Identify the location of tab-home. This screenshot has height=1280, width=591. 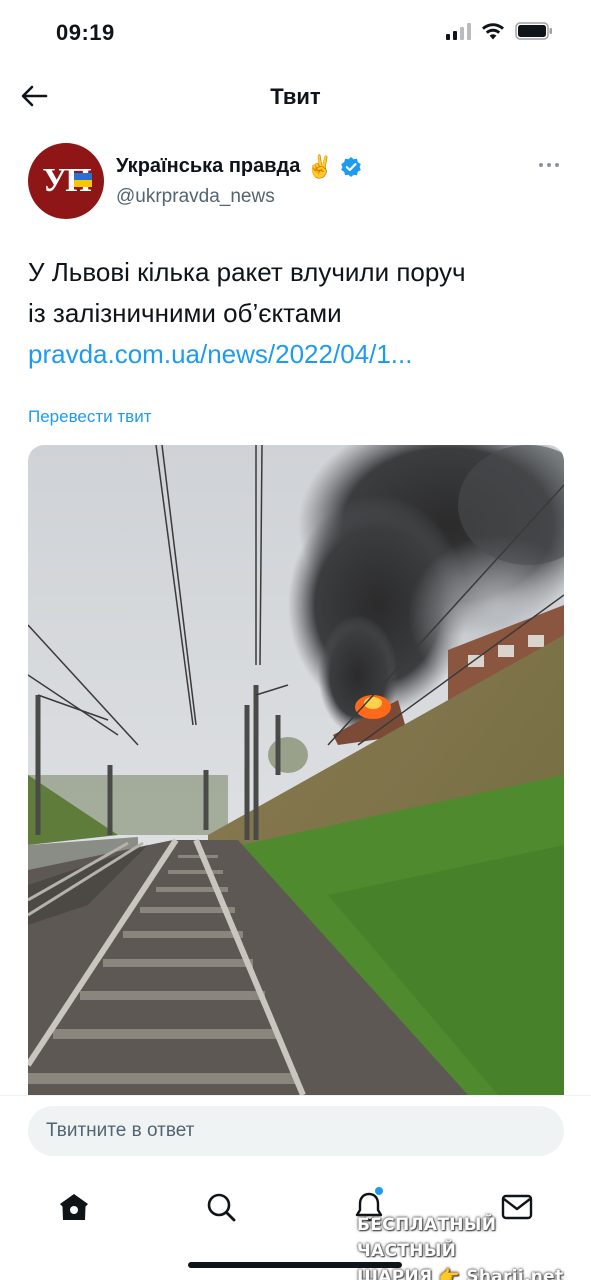
(74, 1207).